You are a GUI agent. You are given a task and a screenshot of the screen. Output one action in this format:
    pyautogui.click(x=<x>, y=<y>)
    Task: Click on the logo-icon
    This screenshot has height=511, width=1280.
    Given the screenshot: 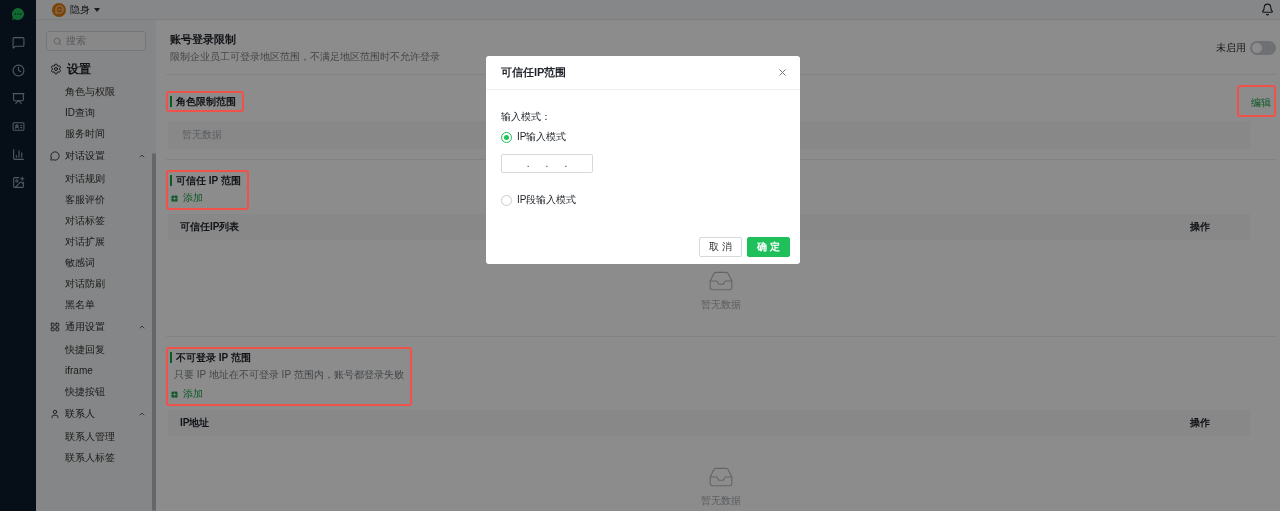 What is the action you would take?
    pyautogui.click(x=18, y=14)
    